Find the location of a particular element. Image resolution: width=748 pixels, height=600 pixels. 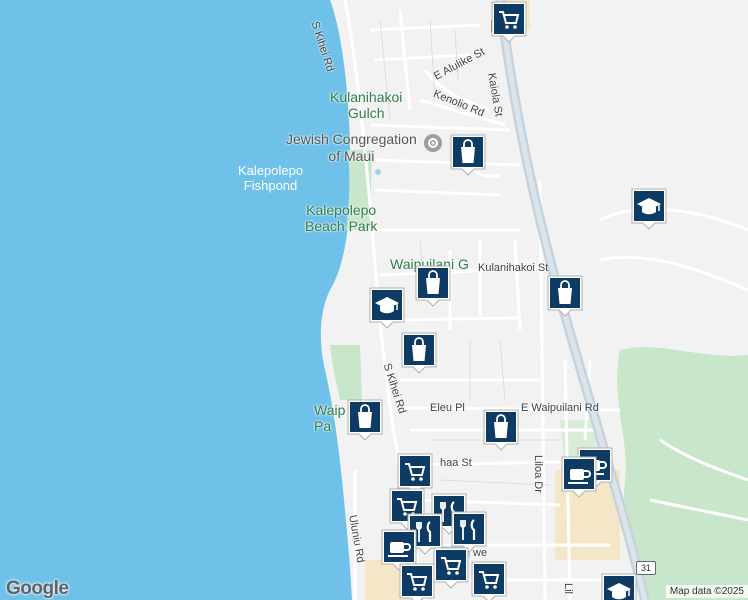

road-label-lil-bottom: Lil is located at coordinates (568, 589).